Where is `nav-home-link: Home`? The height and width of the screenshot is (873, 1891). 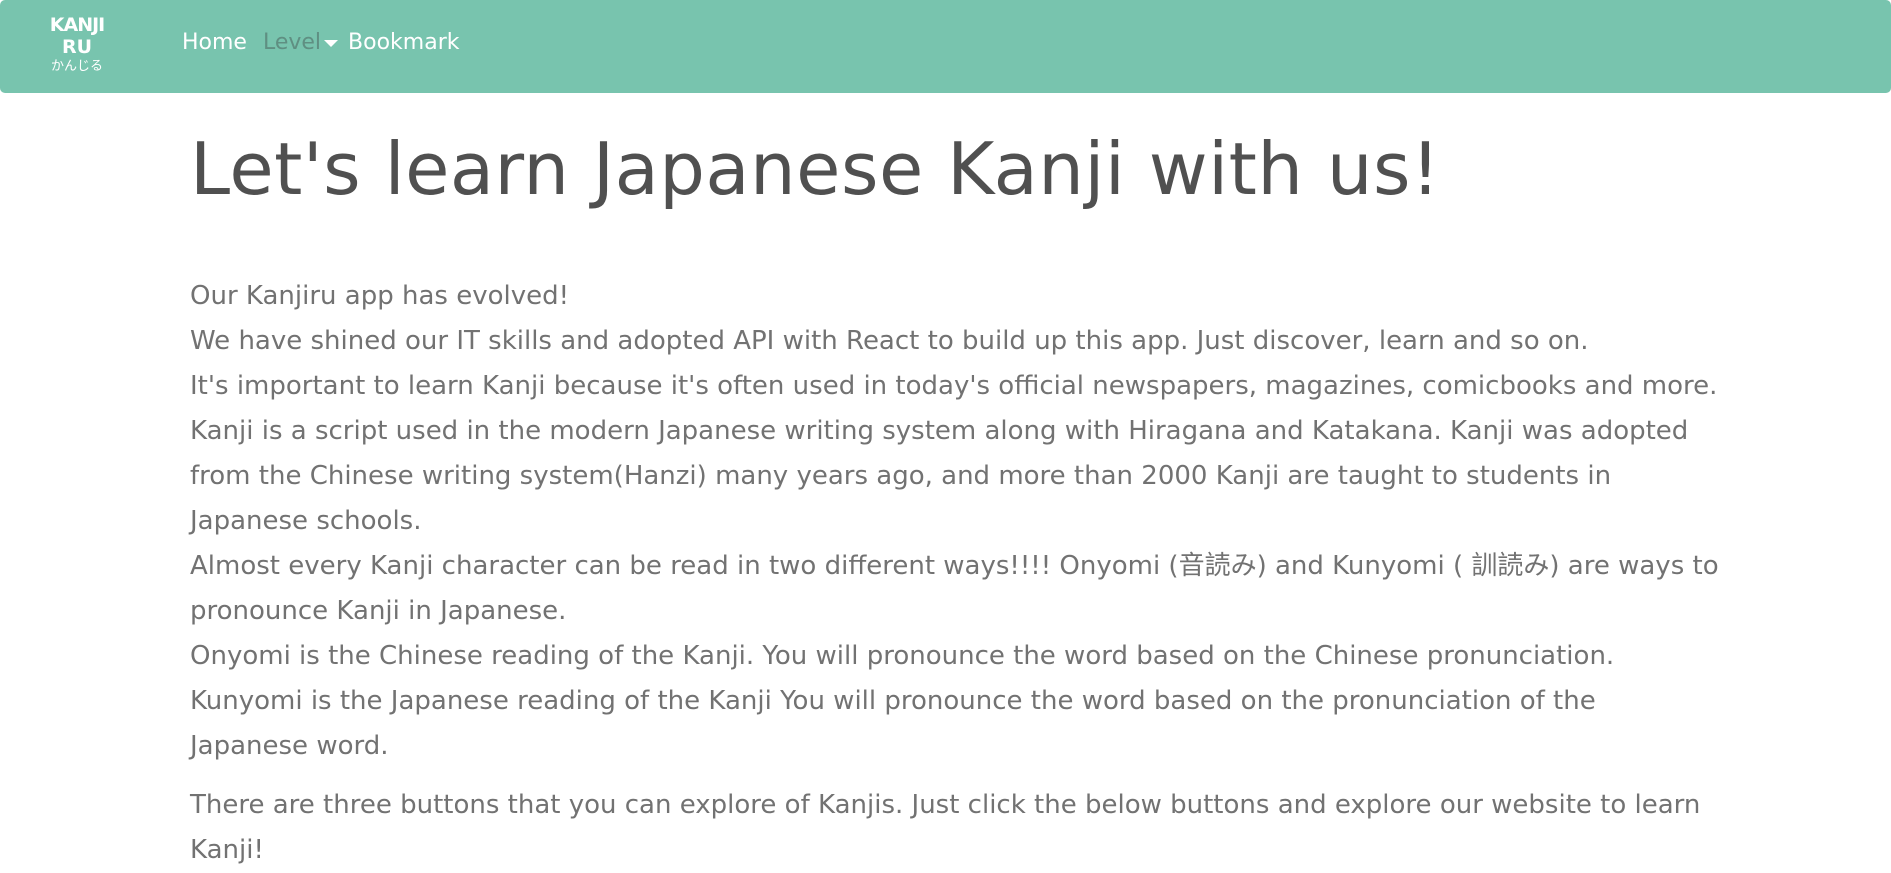
nav-home-link: Home is located at coordinates (214, 42).